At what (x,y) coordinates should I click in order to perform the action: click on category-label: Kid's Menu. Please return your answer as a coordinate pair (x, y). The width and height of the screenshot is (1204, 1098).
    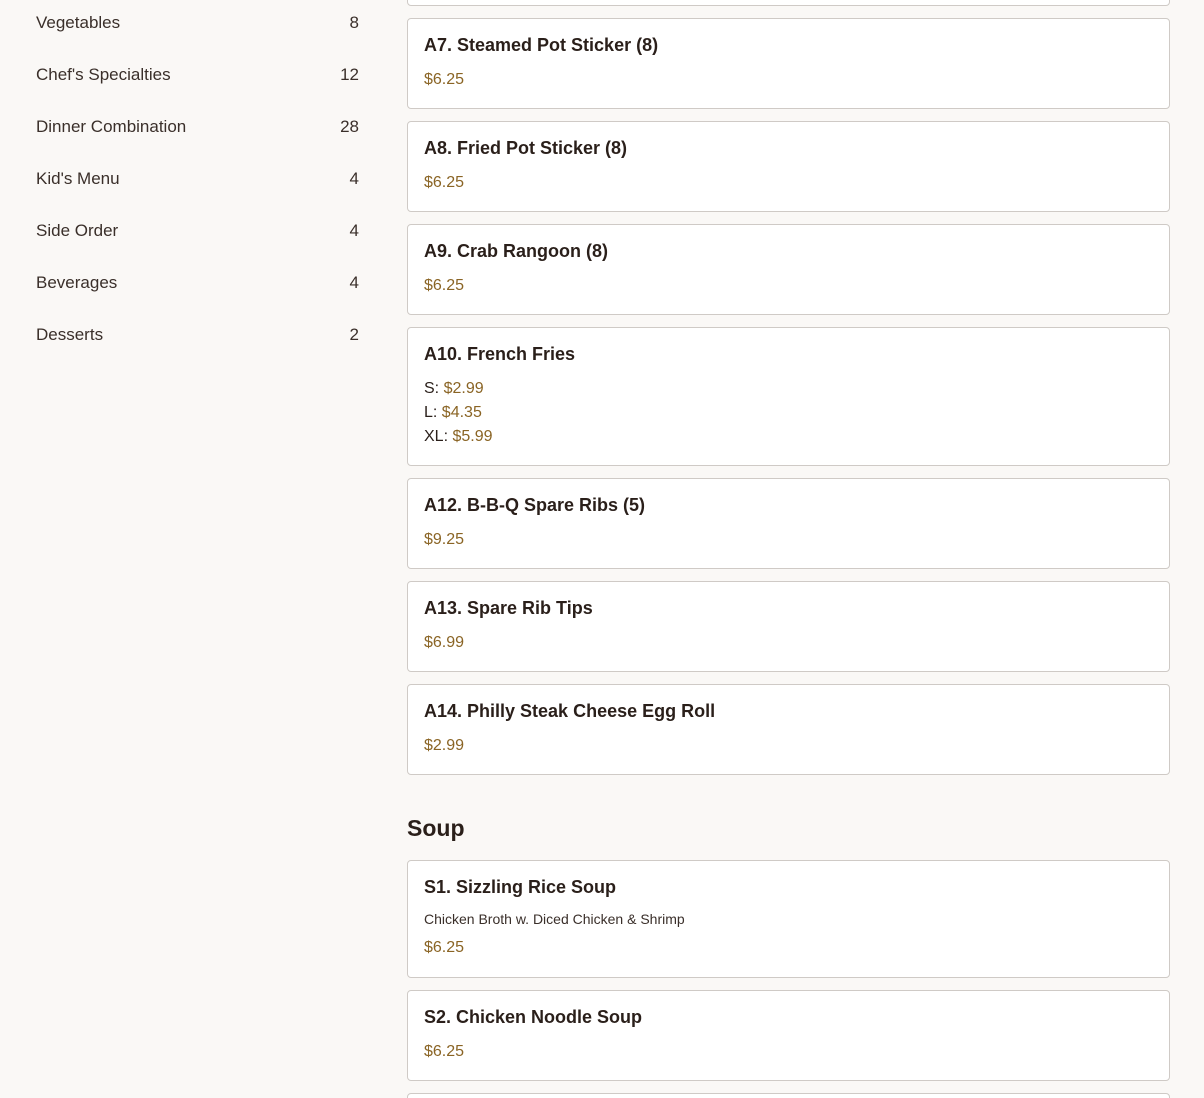
    Looking at the image, I should click on (78, 178).